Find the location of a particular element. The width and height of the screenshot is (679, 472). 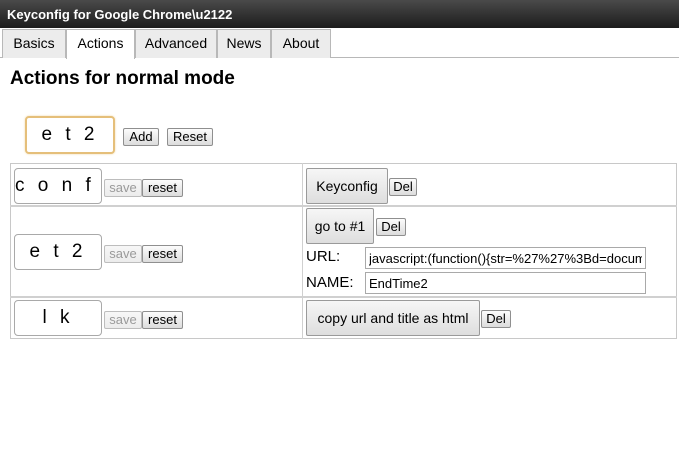

url-input is located at coordinates (505, 258).